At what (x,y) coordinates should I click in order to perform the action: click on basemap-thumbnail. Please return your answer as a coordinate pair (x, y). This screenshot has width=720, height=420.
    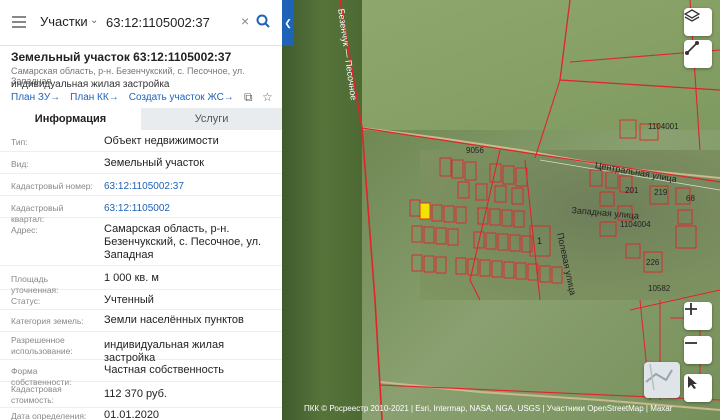
    Looking at the image, I should click on (662, 380).